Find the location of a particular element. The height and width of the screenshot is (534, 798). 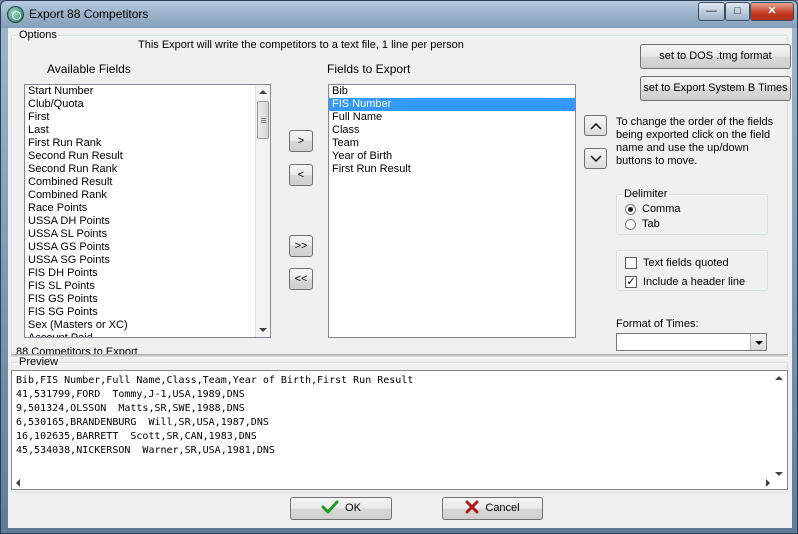

move-right-button: > is located at coordinates (301, 141).